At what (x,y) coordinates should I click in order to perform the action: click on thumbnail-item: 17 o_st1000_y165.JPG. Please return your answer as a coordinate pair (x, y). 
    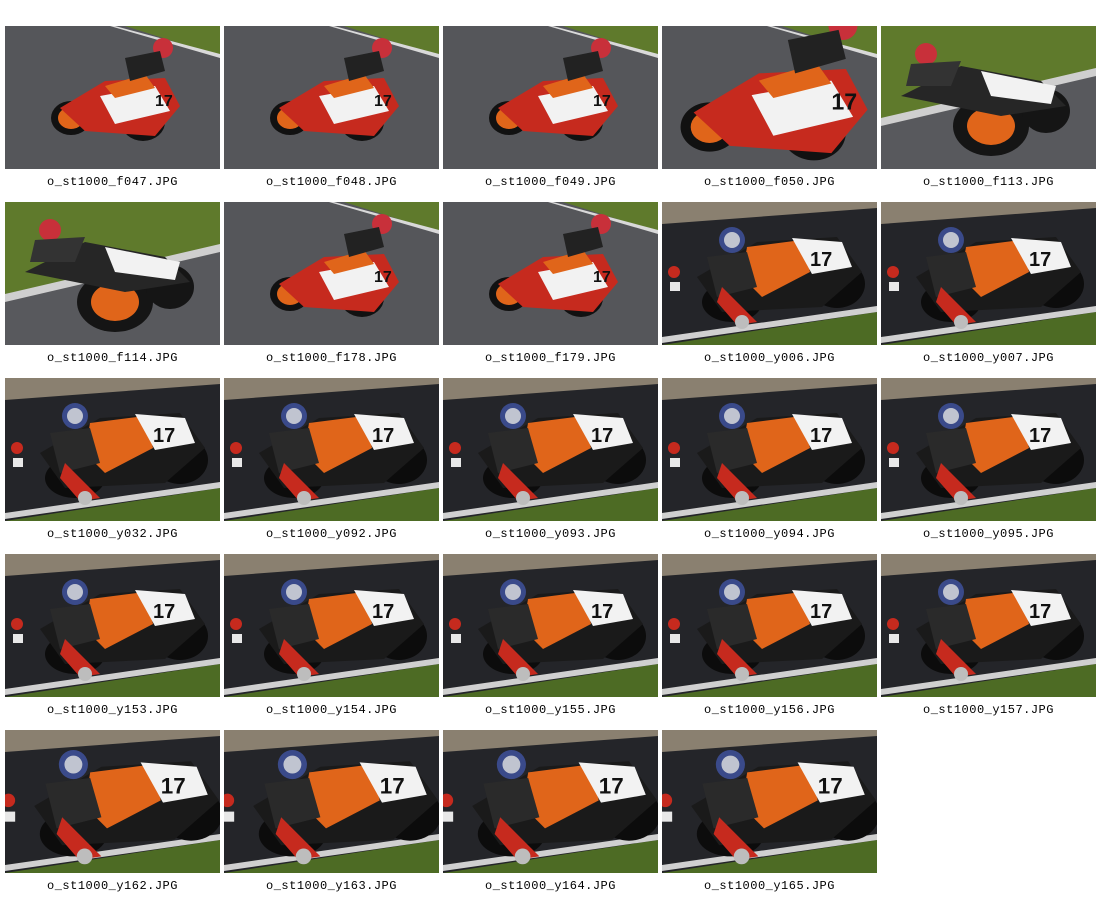
    Looking at the image, I should click on (769, 815).